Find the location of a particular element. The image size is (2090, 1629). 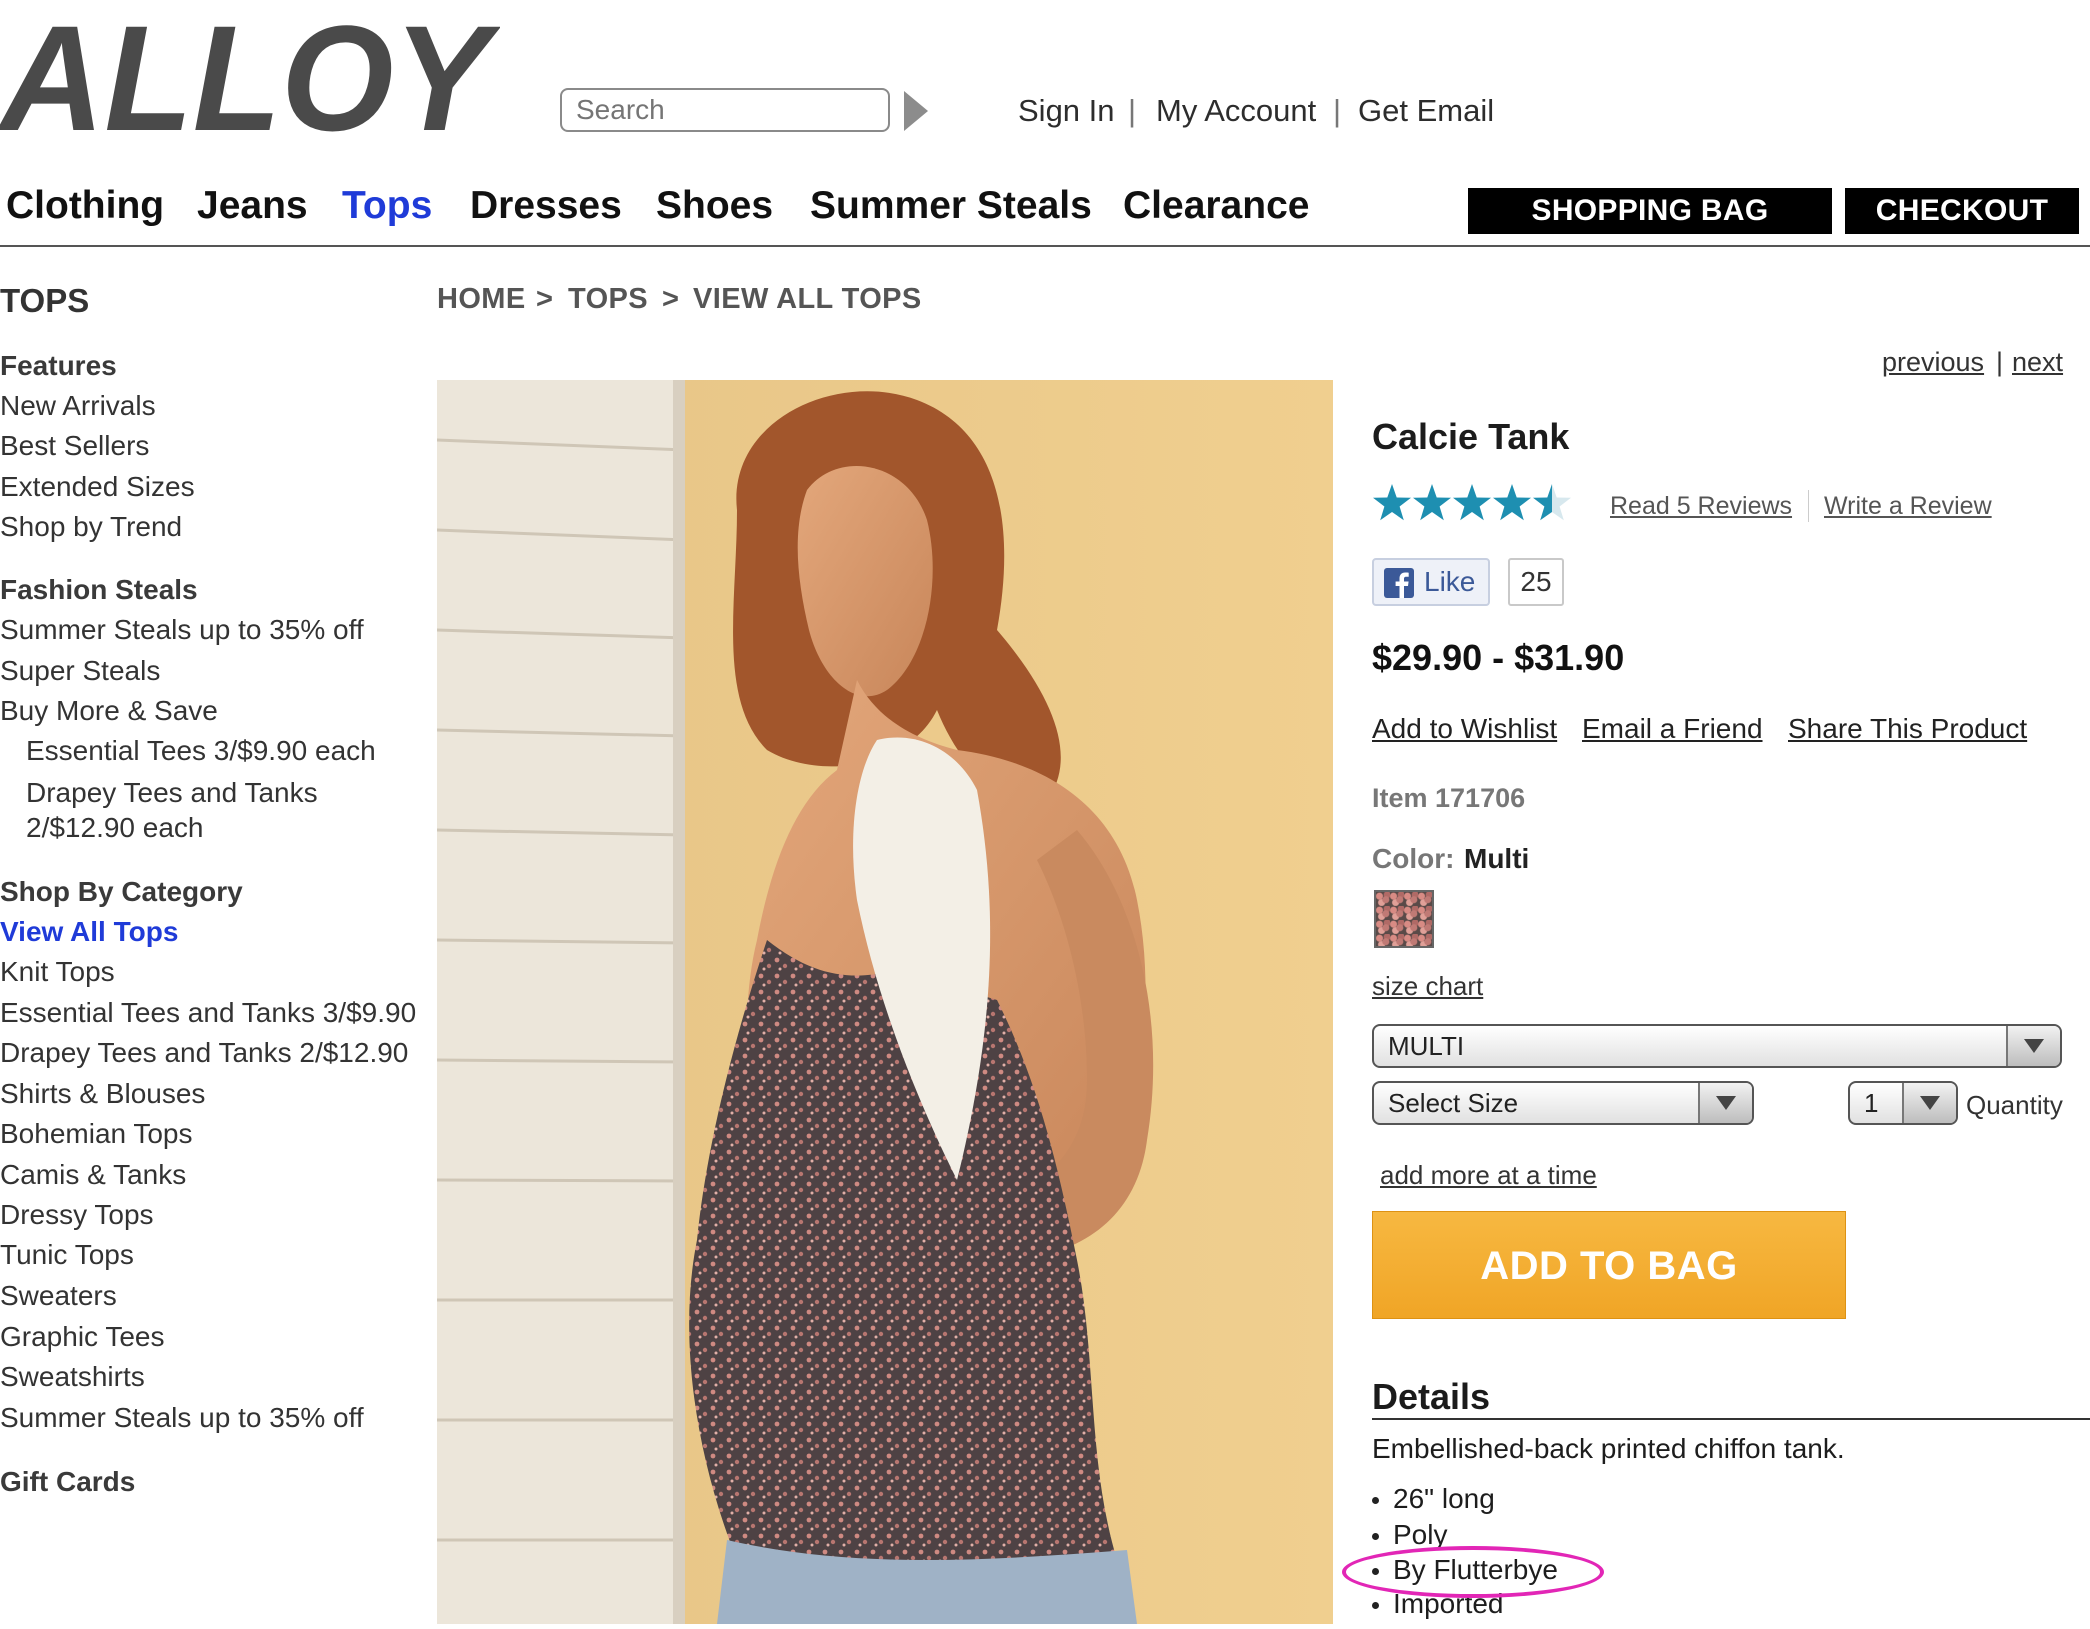

breadcrumb-home: HOME is located at coordinates (481, 299).